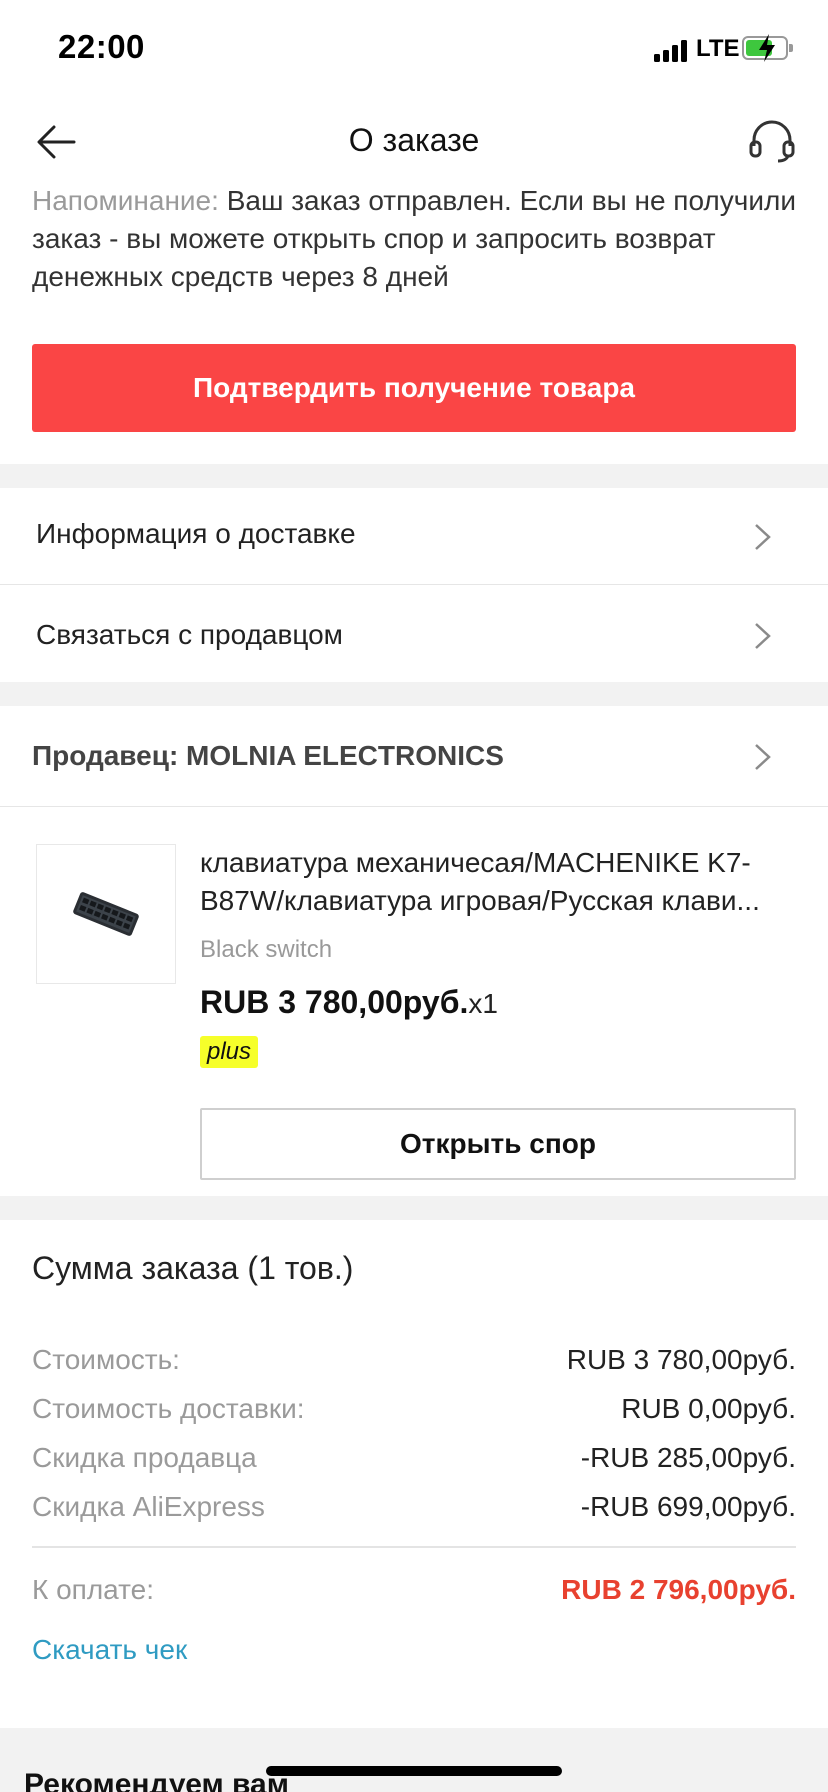  Describe the element at coordinates (414, 1409) in the screenshot. I see `summary-line-shipping: Стоимость доставки: RUB 0,00руб.` at that location.